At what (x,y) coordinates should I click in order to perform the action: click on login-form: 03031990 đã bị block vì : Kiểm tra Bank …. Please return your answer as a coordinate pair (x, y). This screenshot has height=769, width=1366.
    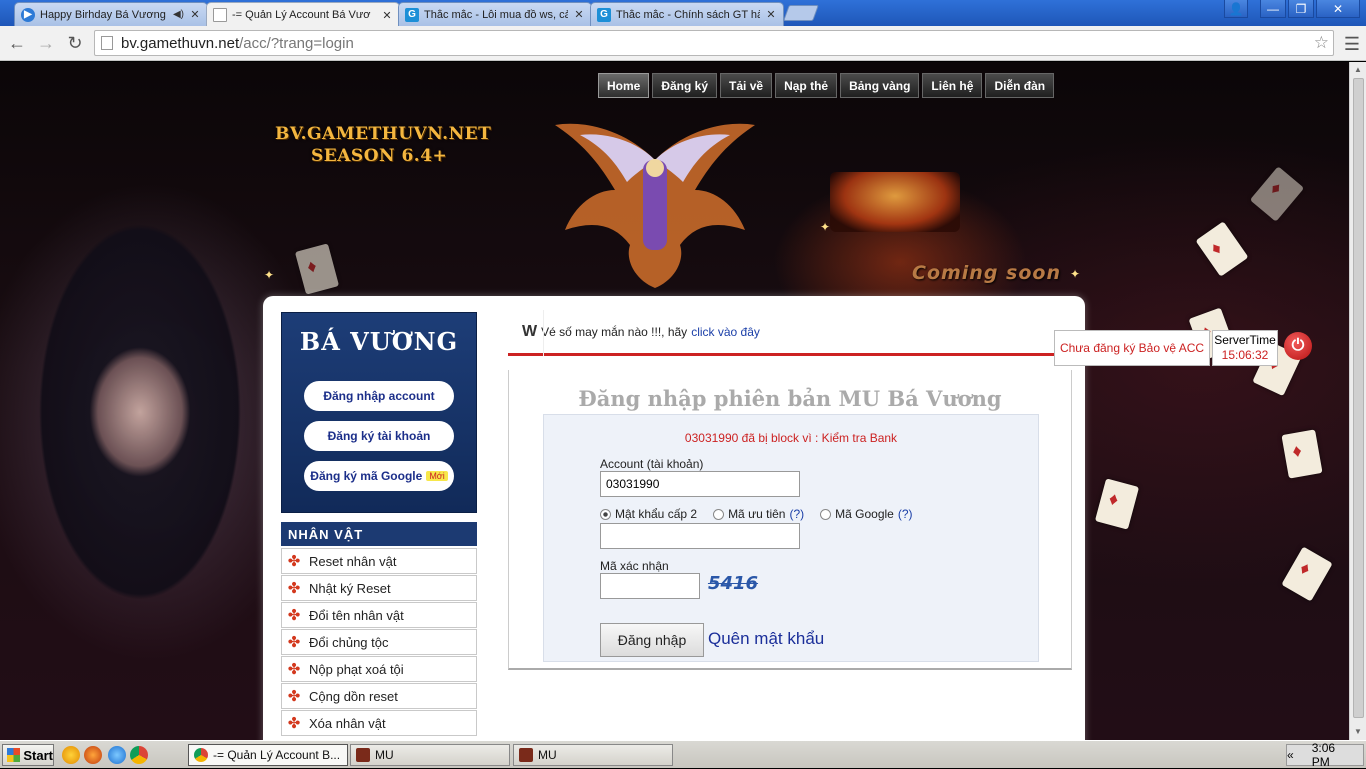
    Looking at the image, I should click on (791, 538).